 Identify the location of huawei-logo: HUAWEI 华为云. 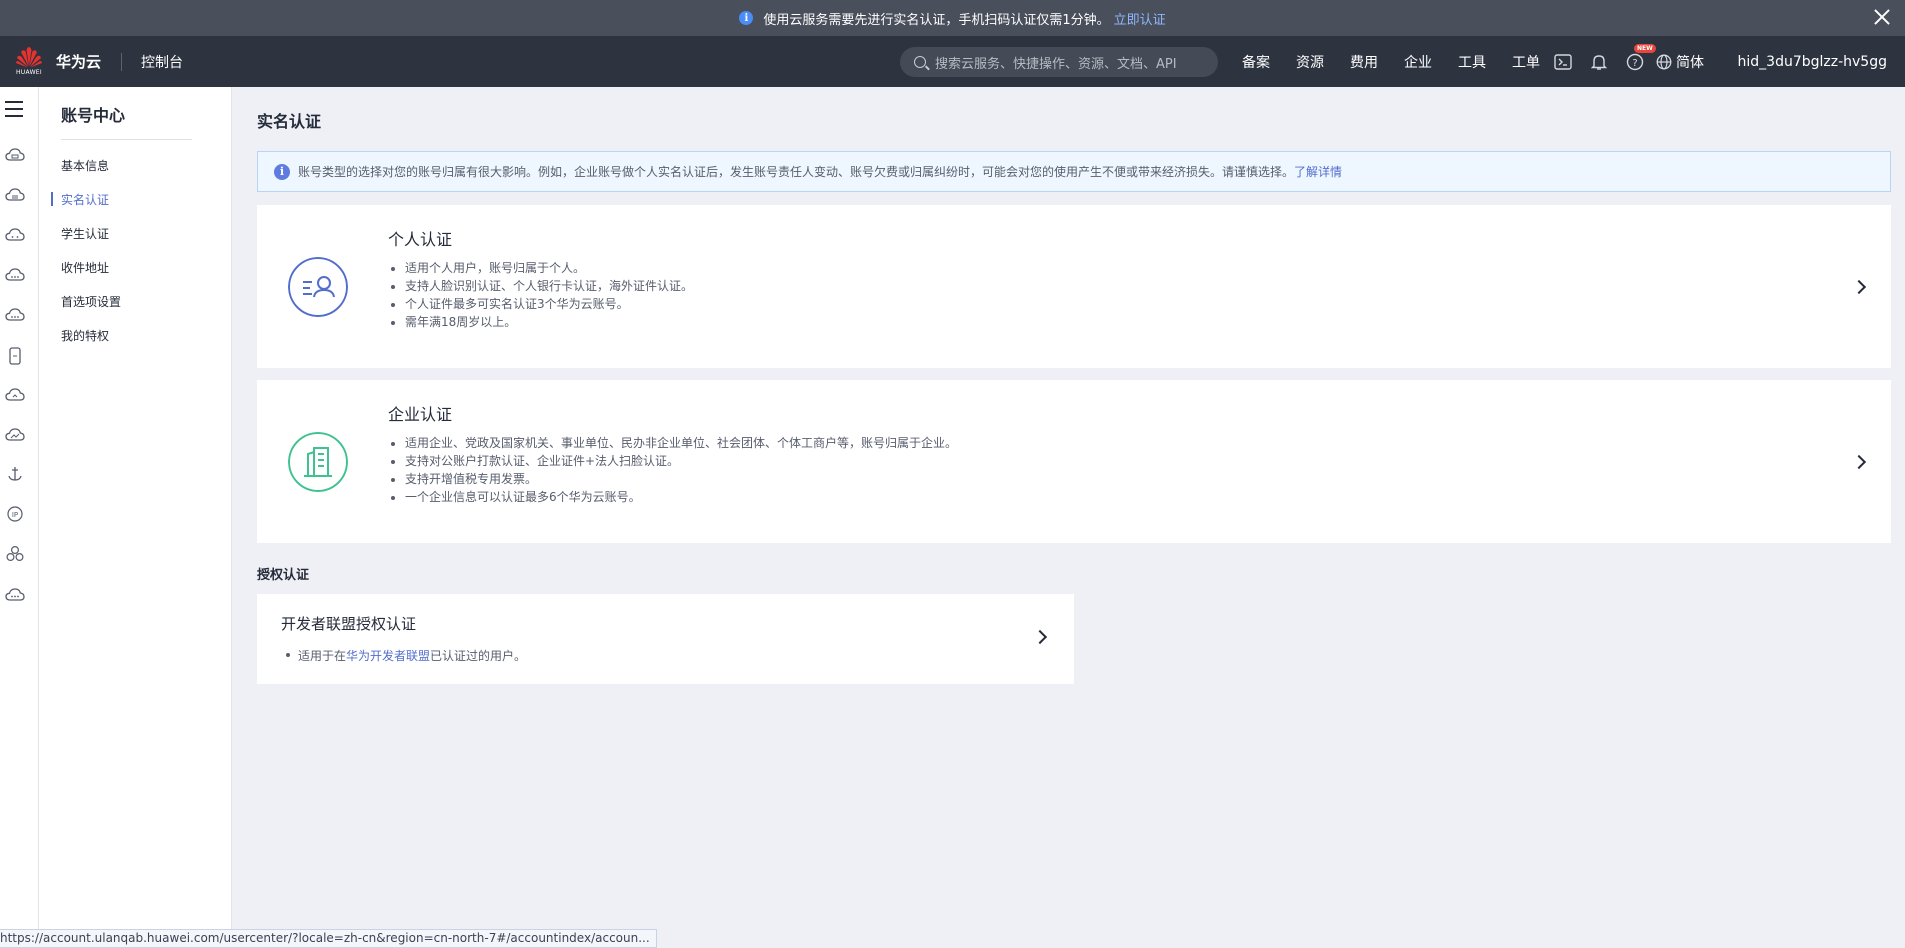
(57, 62).